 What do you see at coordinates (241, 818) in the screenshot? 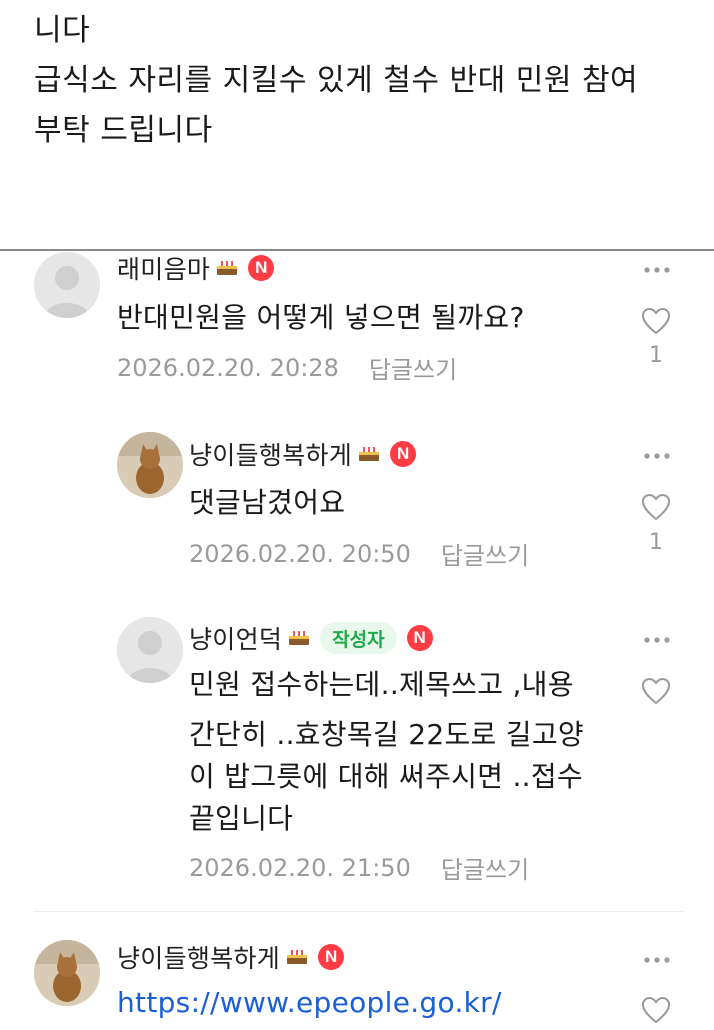
I see `comment-text: 끝입니다` at bounding box center [241, 818].